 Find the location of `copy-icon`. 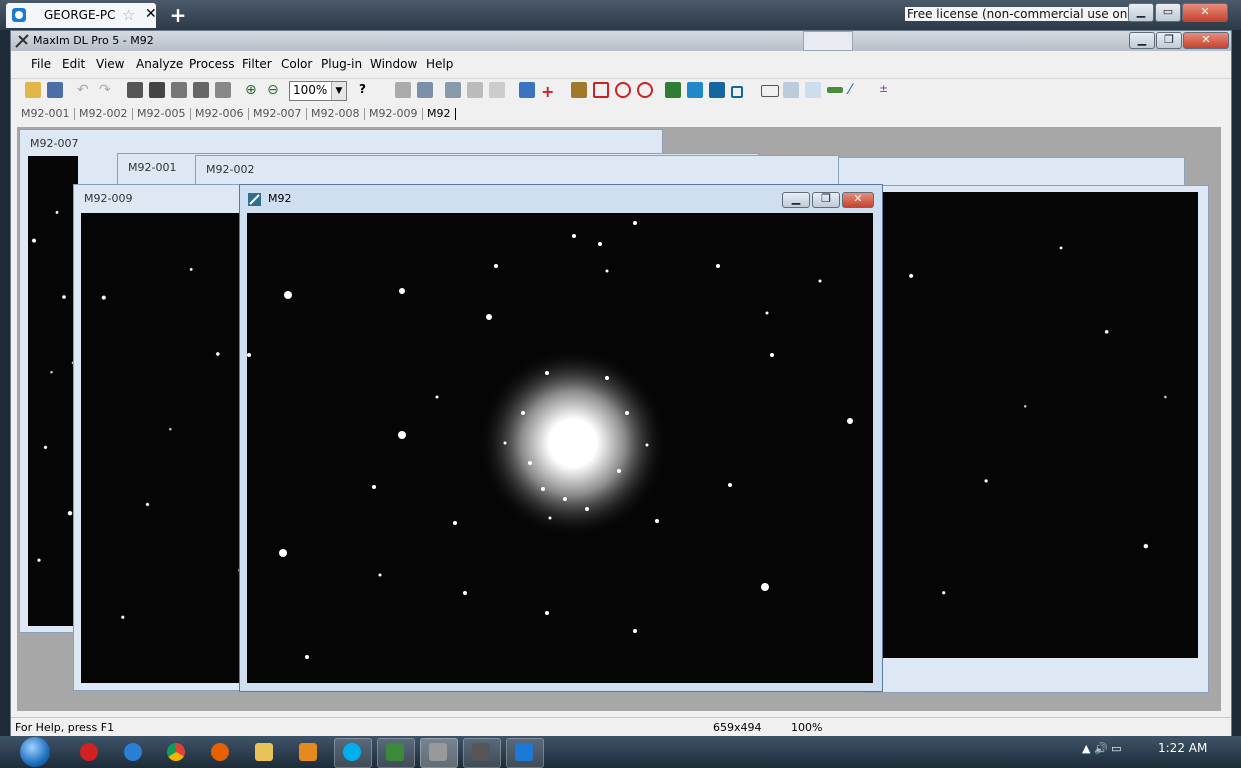

copy-icon is located at coordinates (527, 90).